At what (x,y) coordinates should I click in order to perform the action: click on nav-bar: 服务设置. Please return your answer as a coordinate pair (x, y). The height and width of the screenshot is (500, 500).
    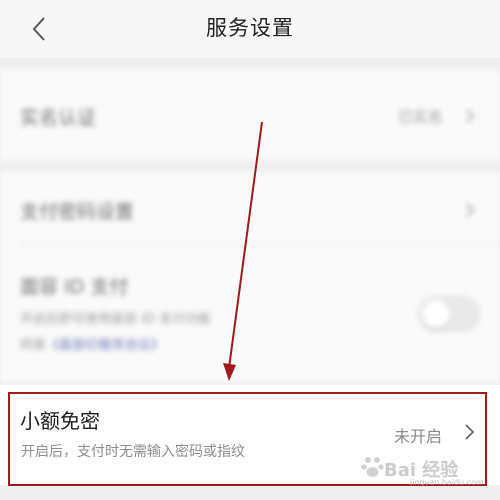
    Looking at the image, I should click on (250, 29).